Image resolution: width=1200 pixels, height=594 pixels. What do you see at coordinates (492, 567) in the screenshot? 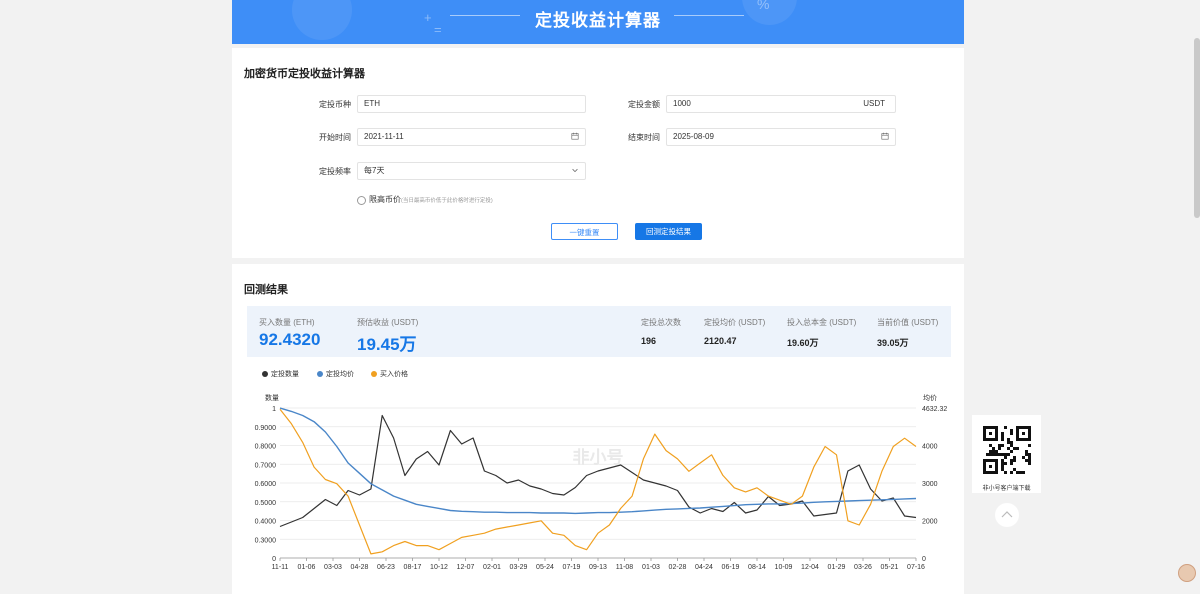
I see `x-tick-label: 02-01` at bounding box center [492, 567].